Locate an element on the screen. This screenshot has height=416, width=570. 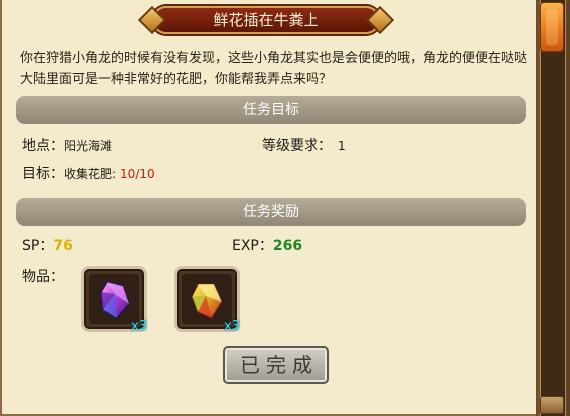
purple-crystal-icon is located at coordinates (115, 300).